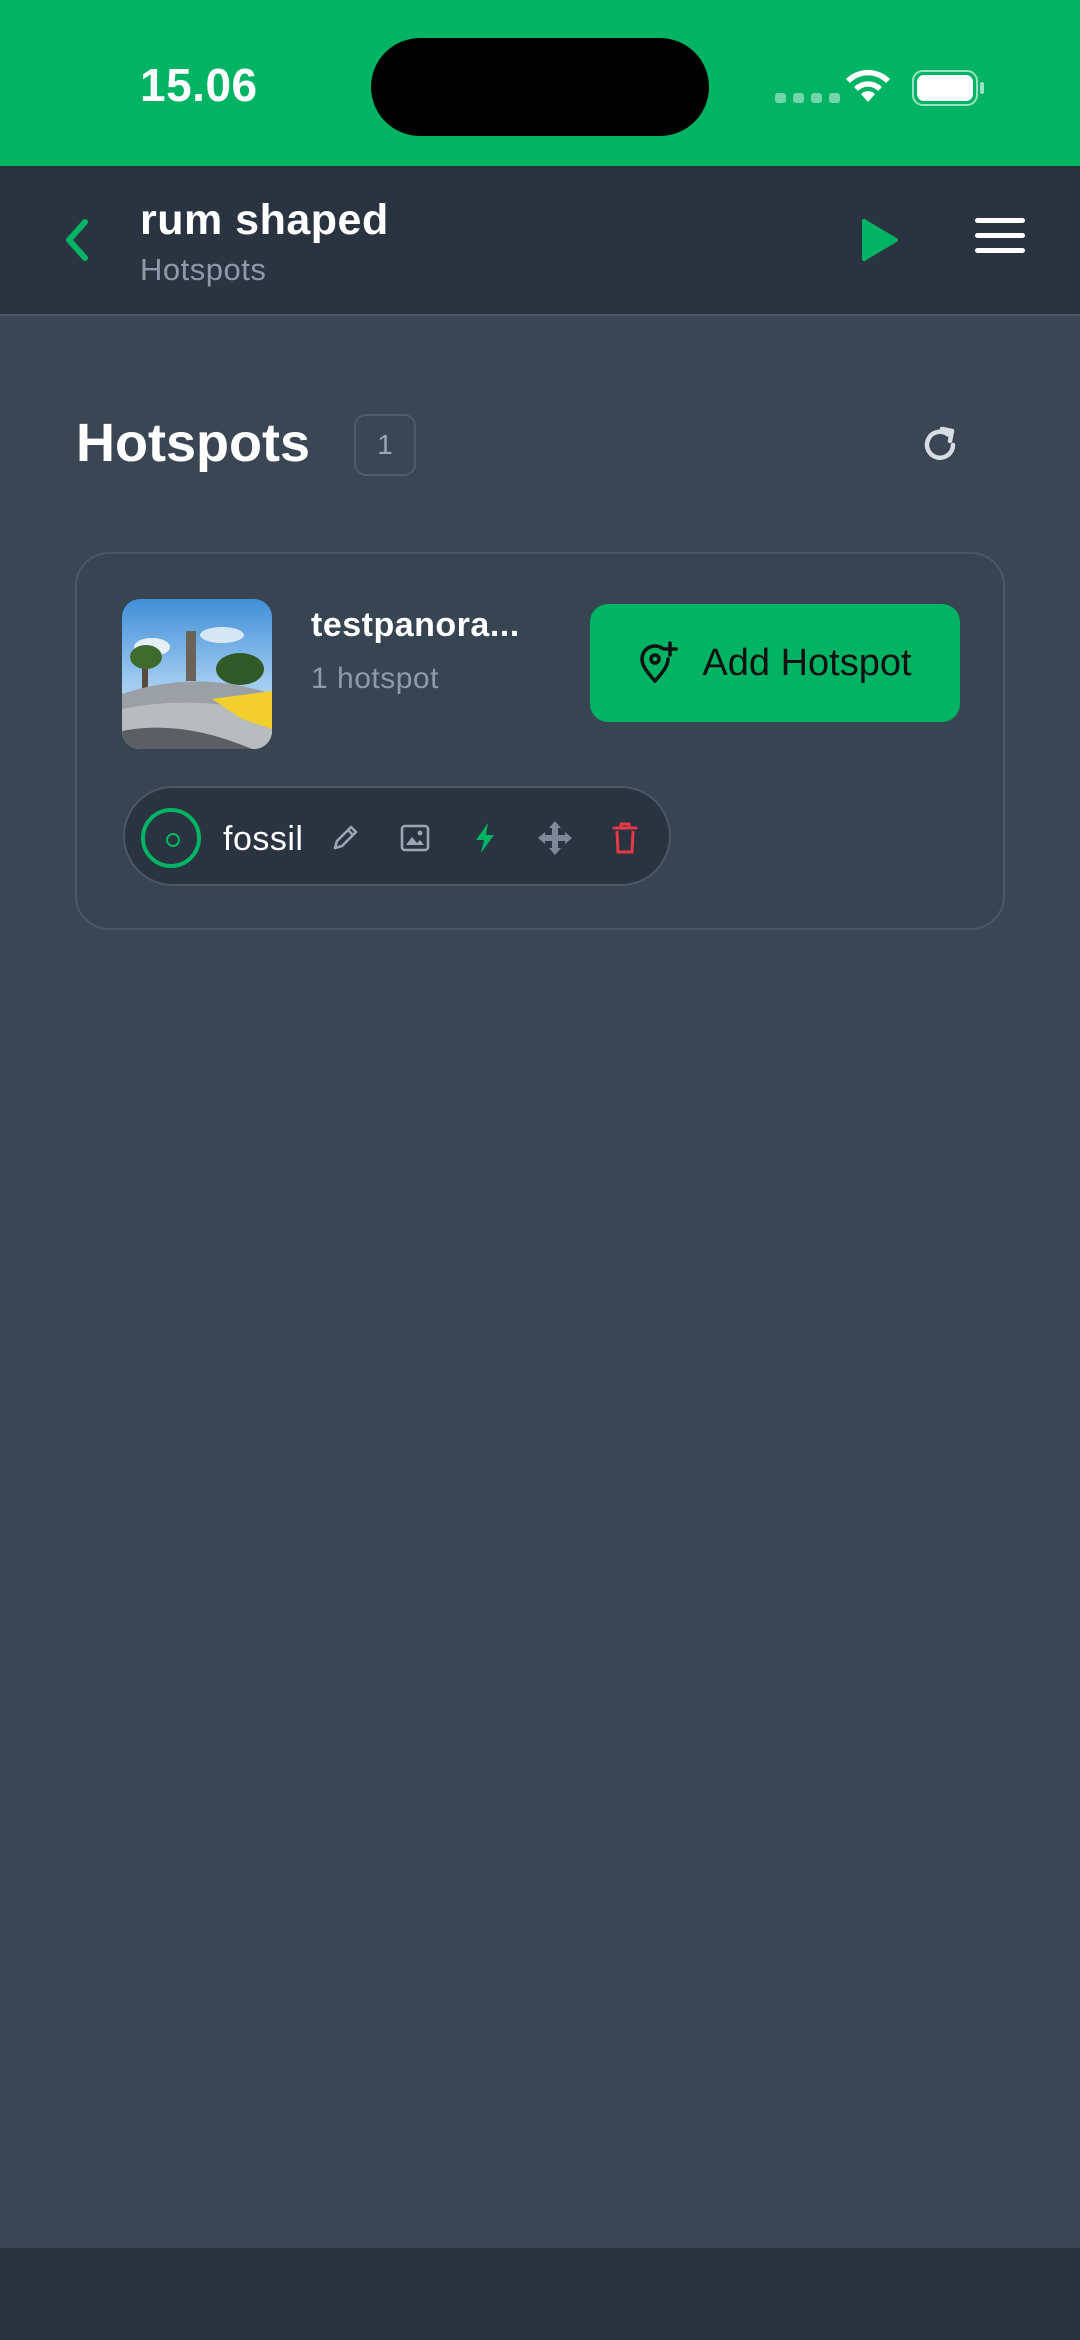 The width and height of the screenshot is (1080, 2340). I want to click on add-hotspot-label: Add Hotspot, so click(807, 662).